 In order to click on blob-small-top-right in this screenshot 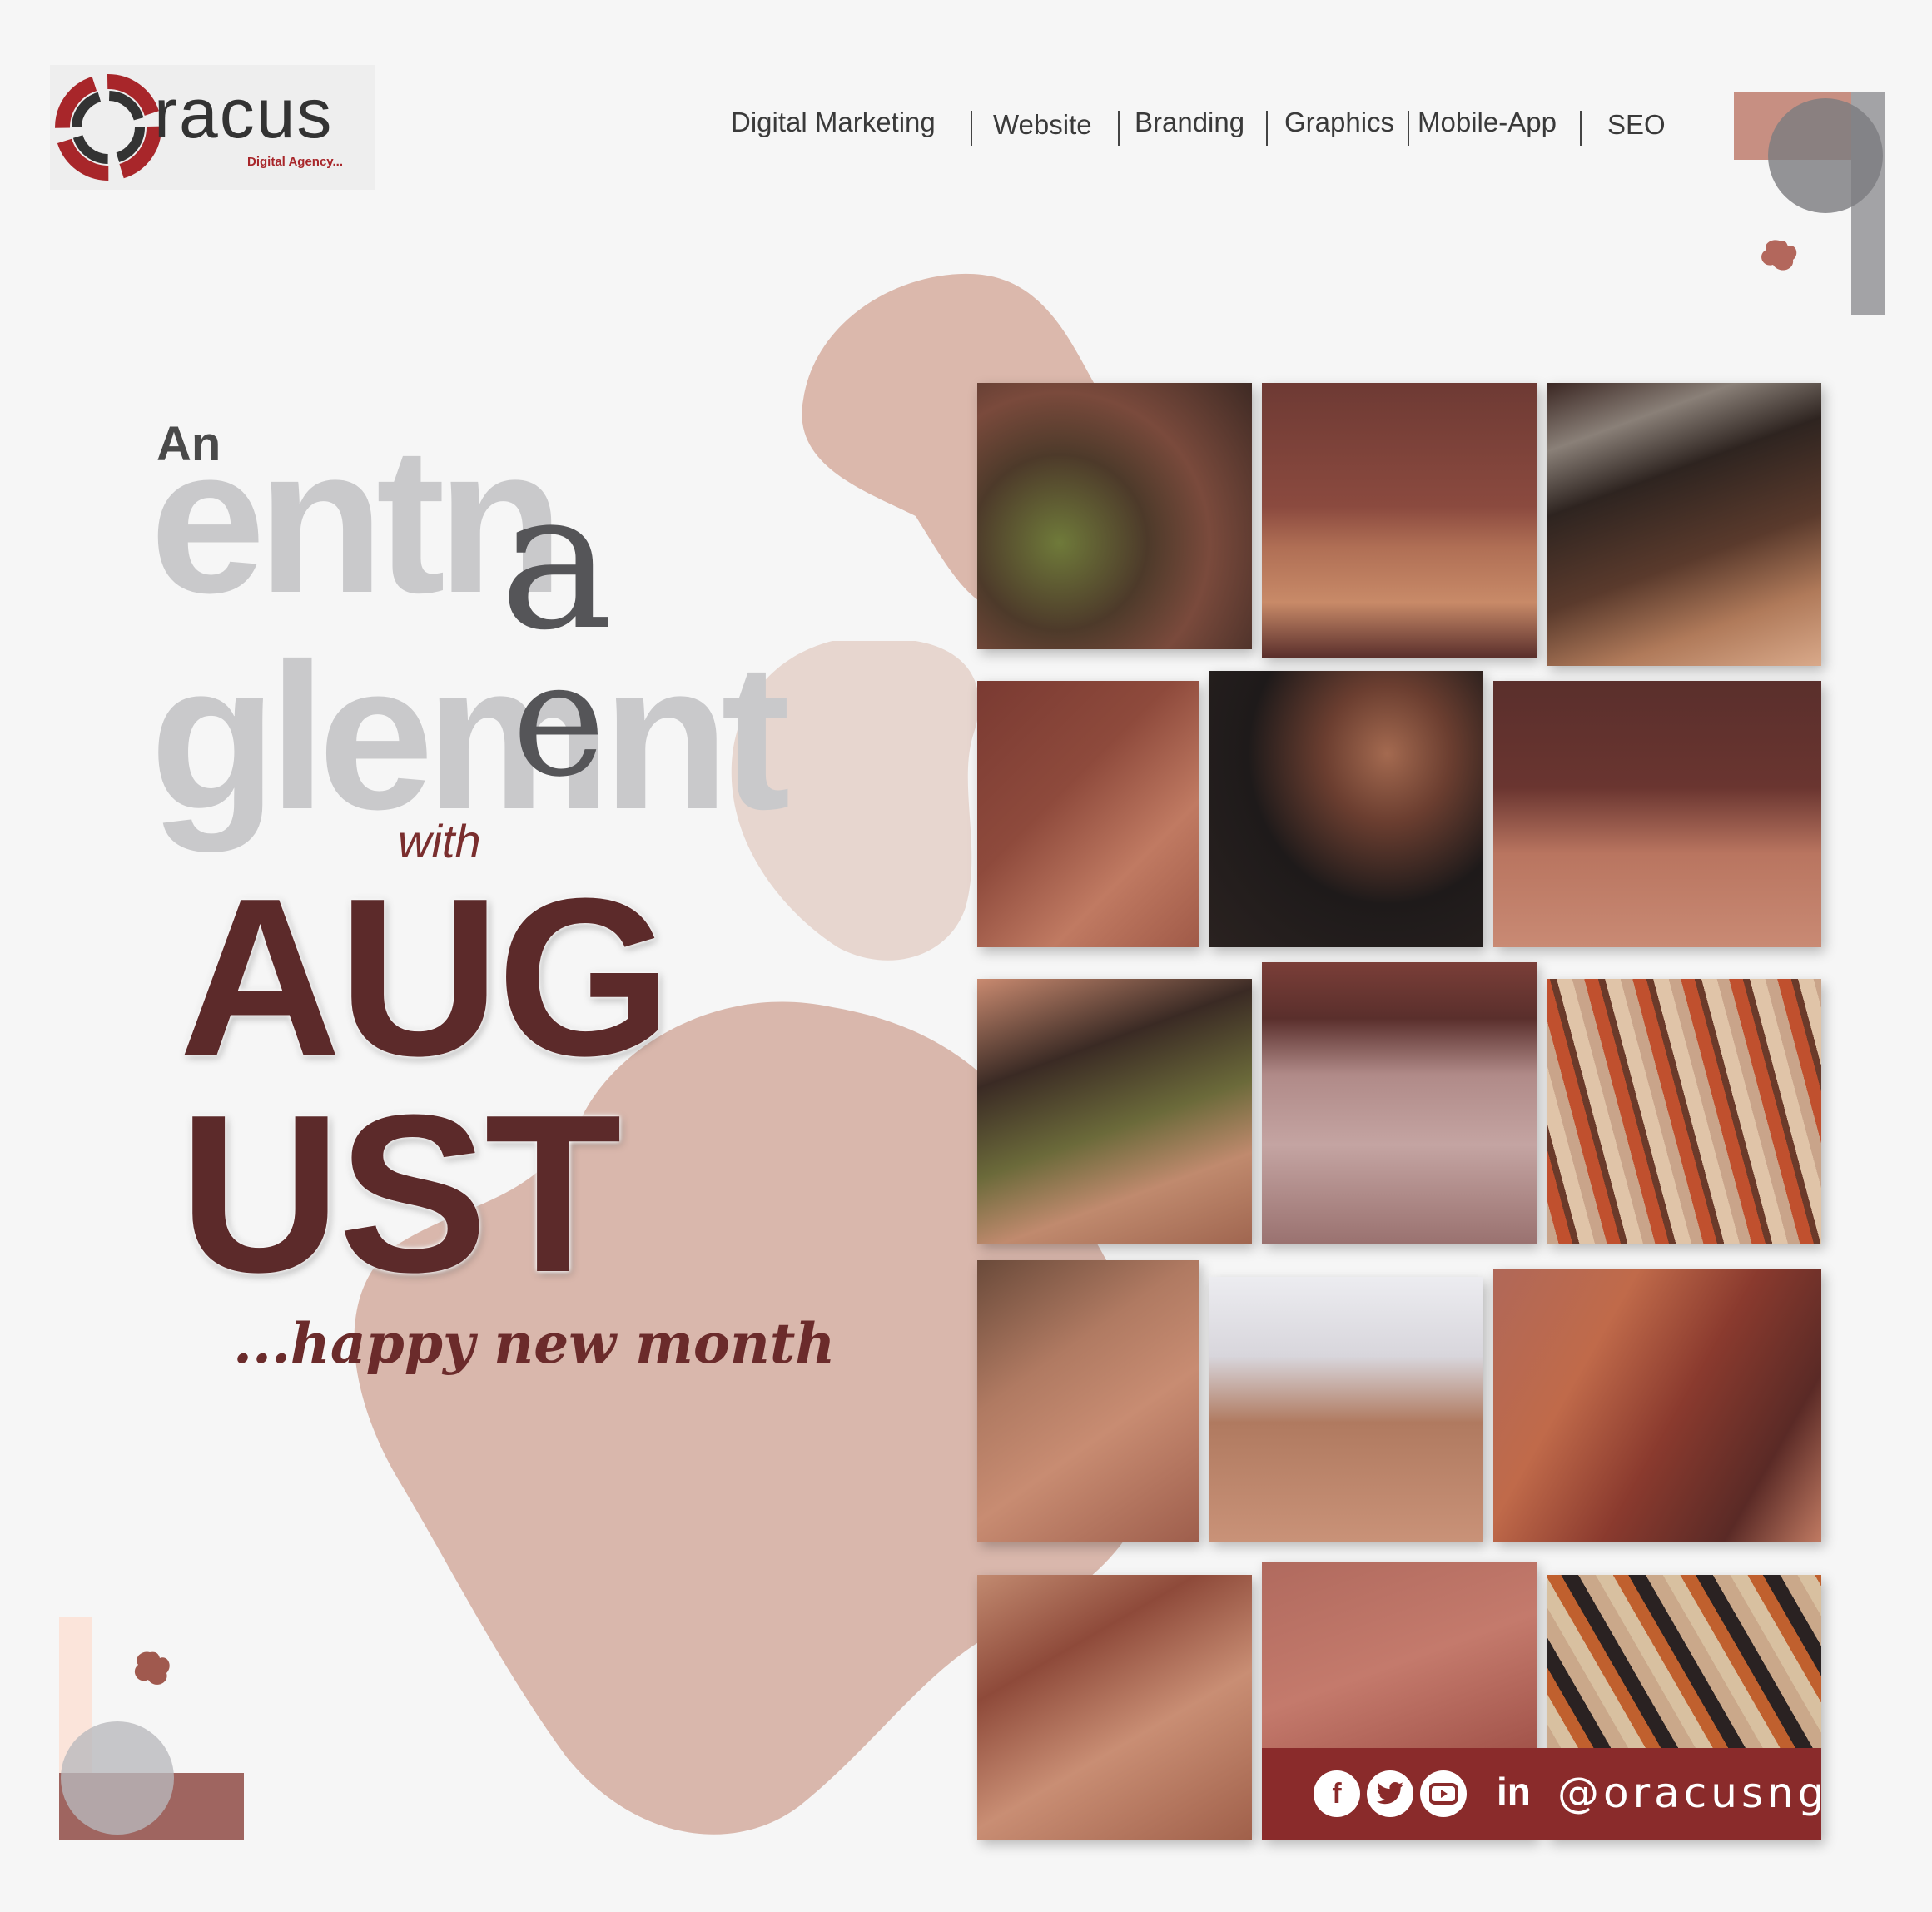, I will do `click(1779, 256)`.